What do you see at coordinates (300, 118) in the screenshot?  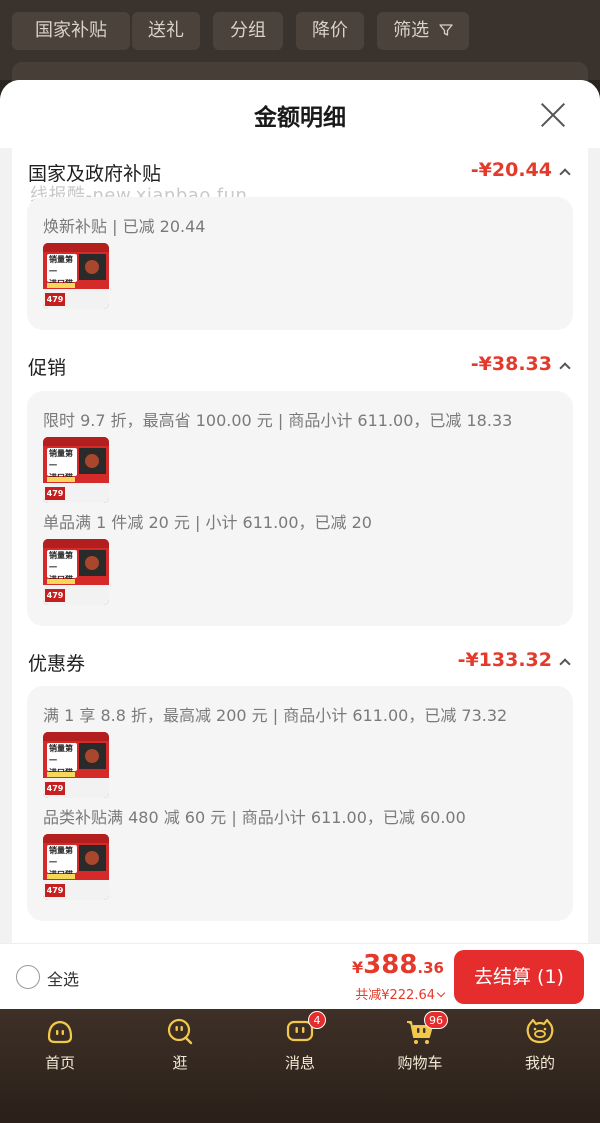 I see `sheet-title: 金额明细` at bounding box center [300, 118].